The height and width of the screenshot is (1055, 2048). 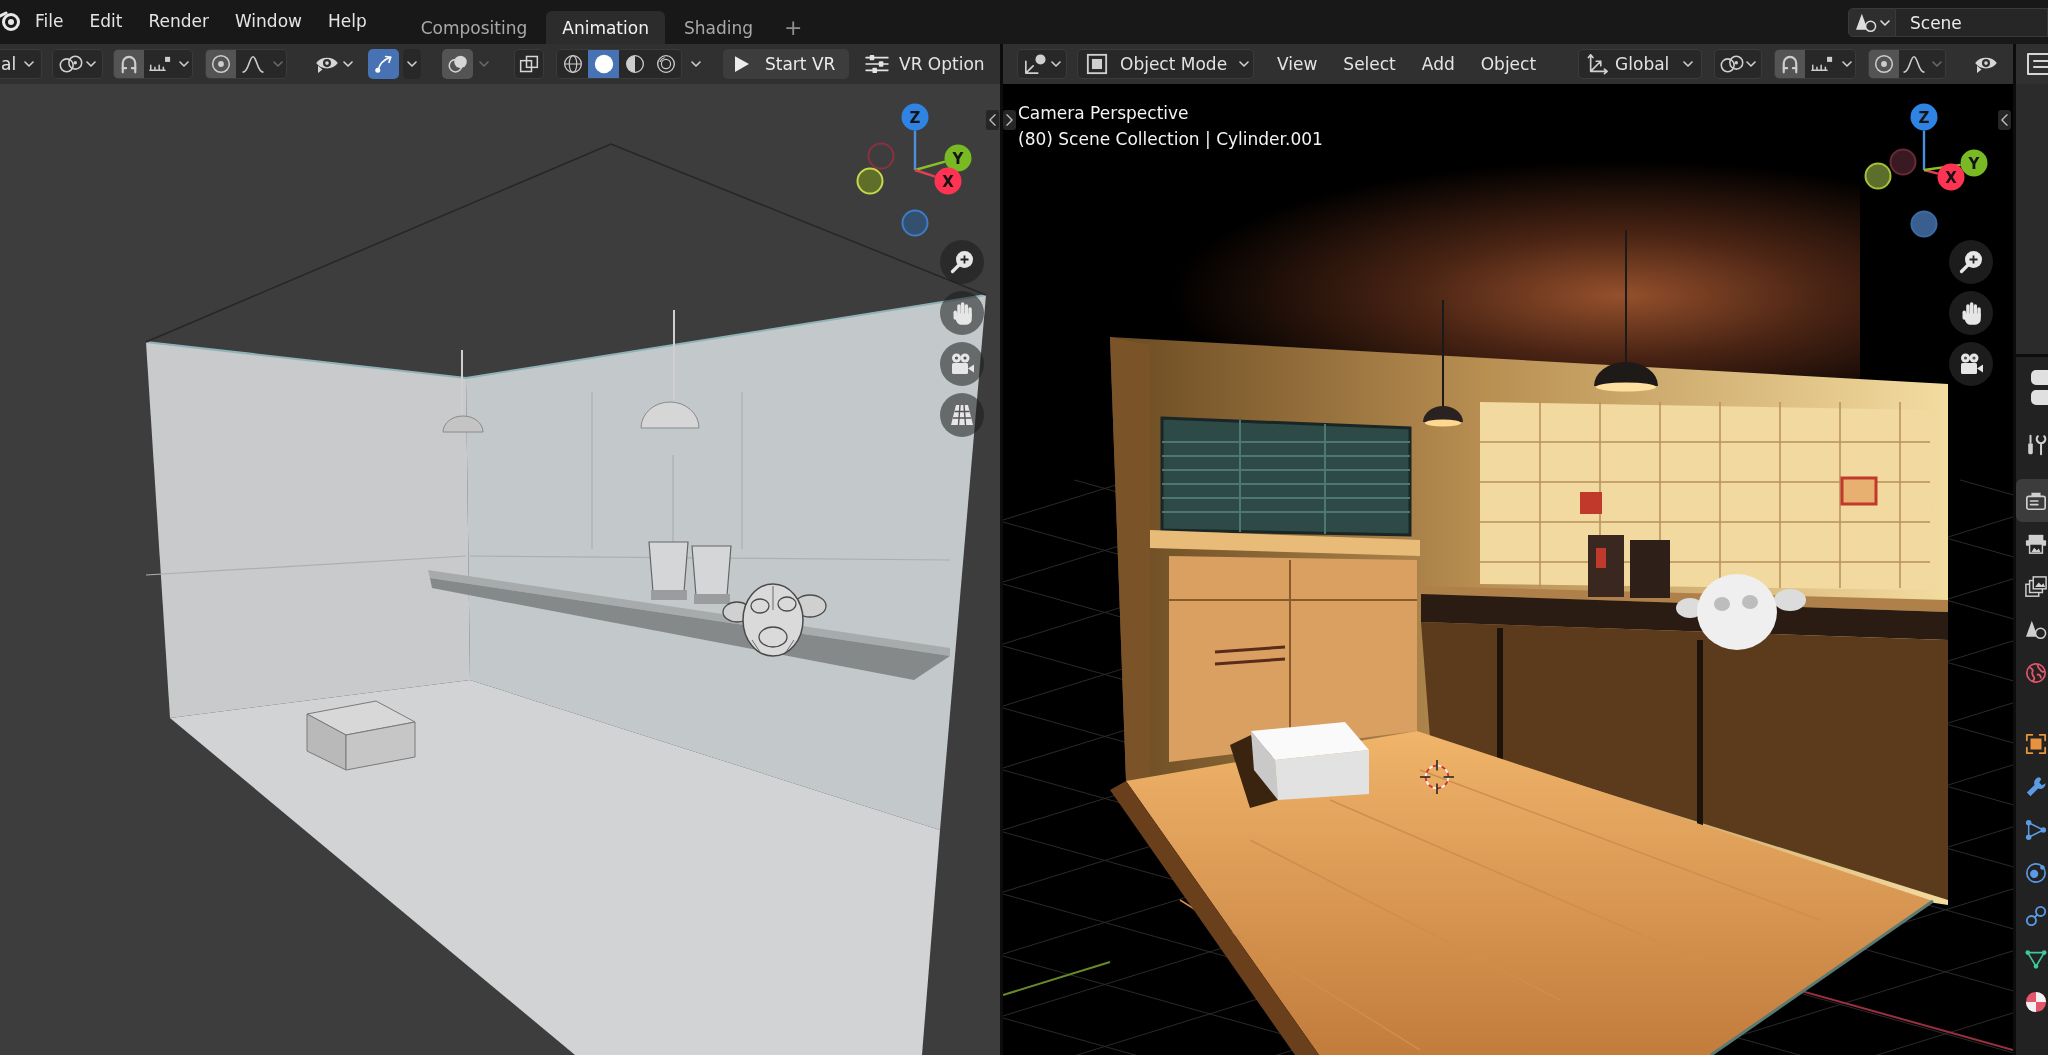 I want to click on shading-mode-button, so click(x=603, y=64).